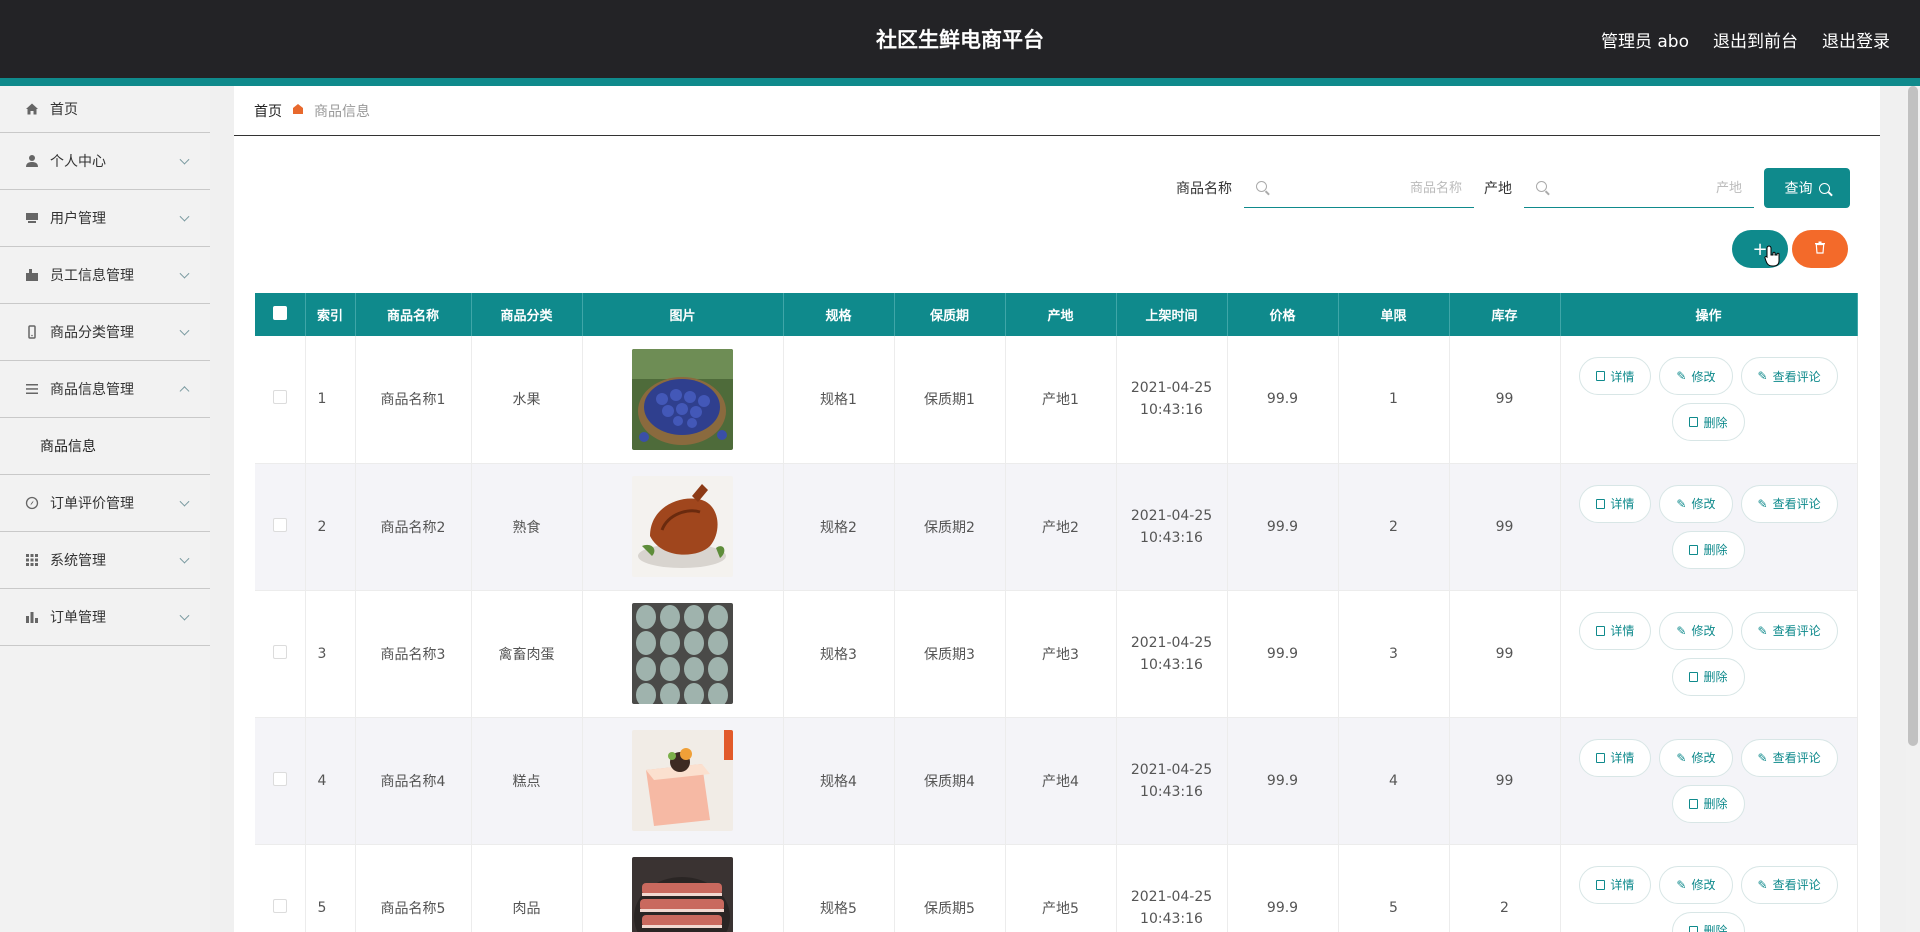 This screenshot has height=932, width=1920. What do you see at coordinates (32, 161) in the screenshot?
I see `user-icon` at bounding box center [32, 161].